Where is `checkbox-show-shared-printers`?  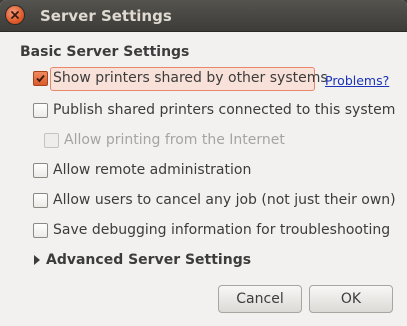 checkbox-show-shared-printers is located at coordinates (40, 78).